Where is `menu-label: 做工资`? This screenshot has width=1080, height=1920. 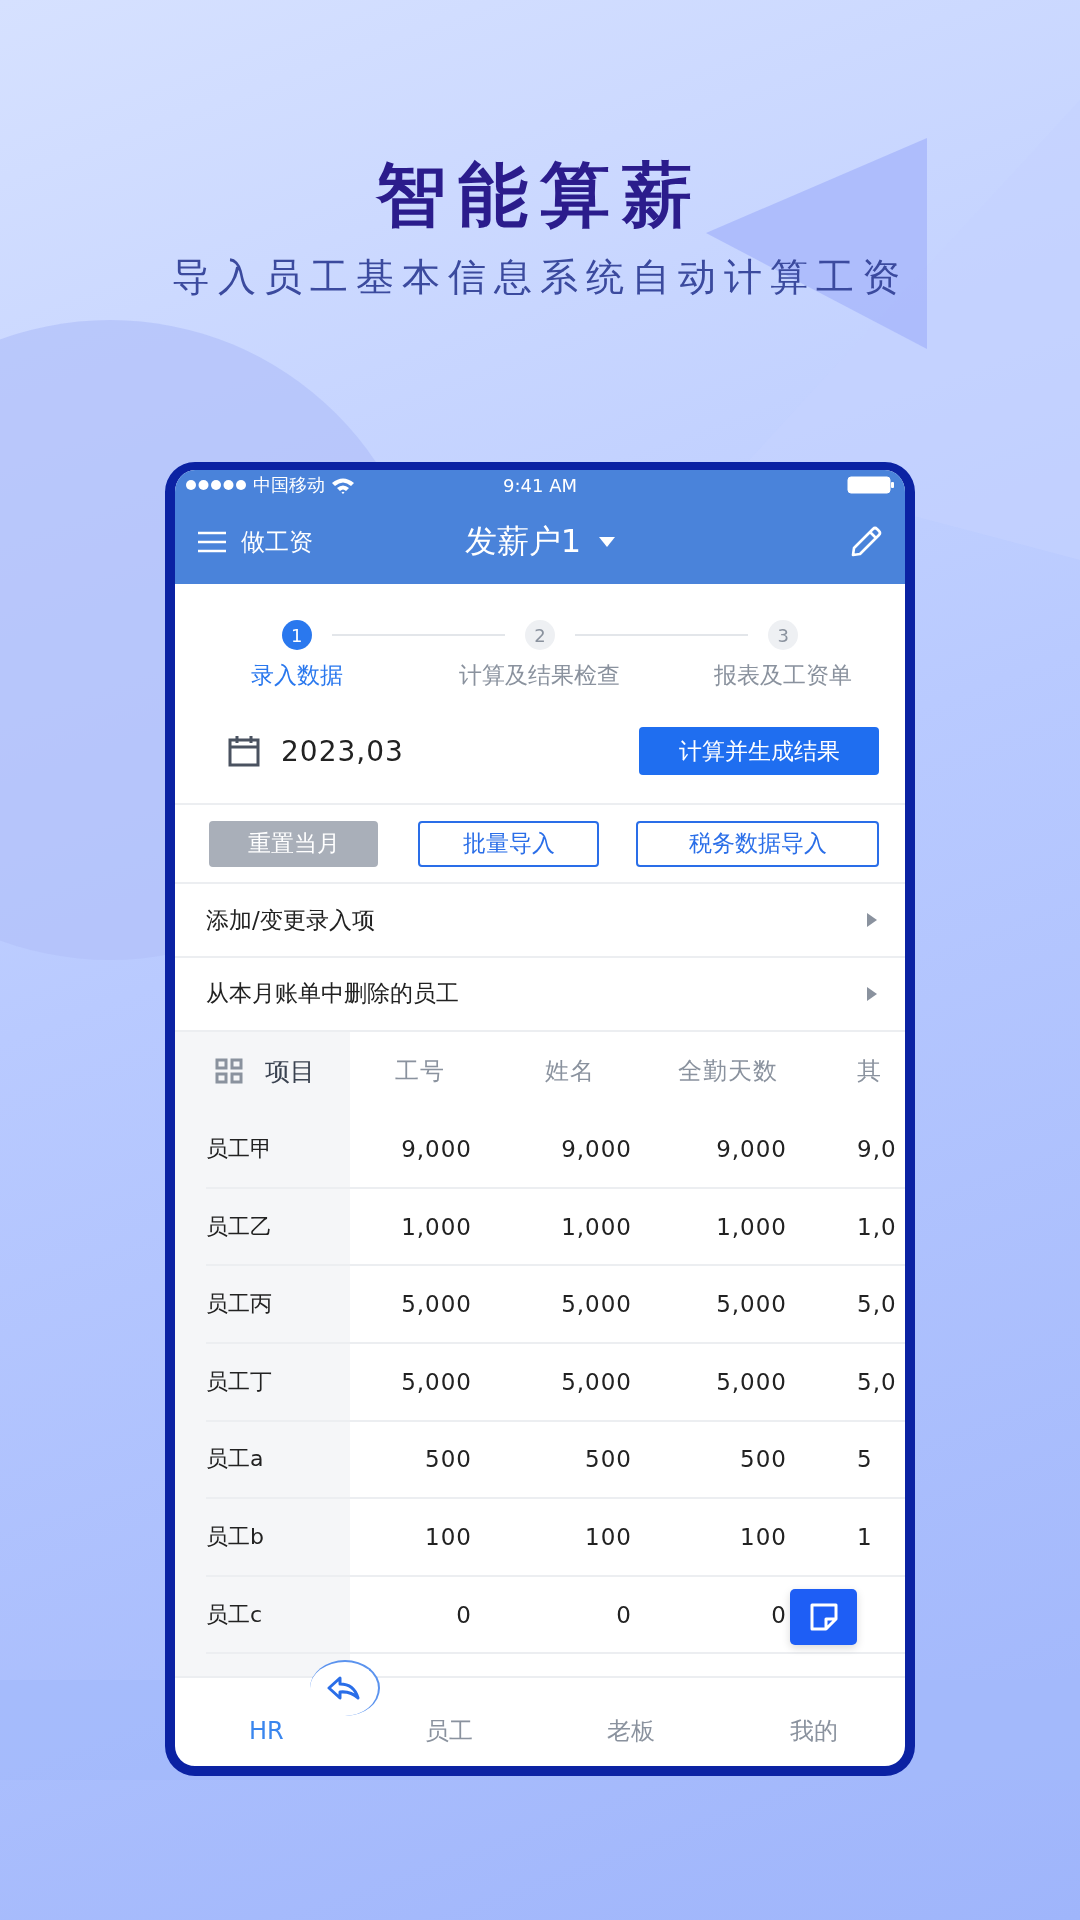 menu-label: 做工资 is located at coordinates (277, 542).